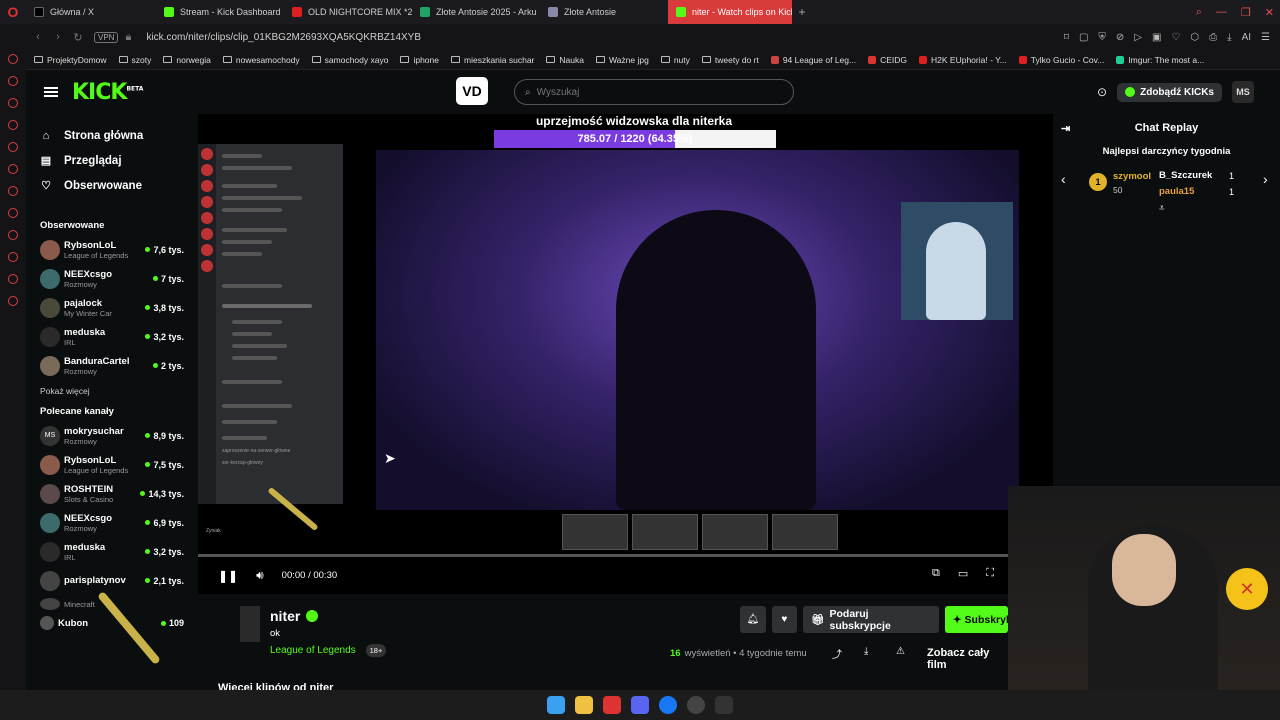 This screenshot has width=1280, height=720. I want to click on bookmark-icon: ⌑, so click(1066, 37).